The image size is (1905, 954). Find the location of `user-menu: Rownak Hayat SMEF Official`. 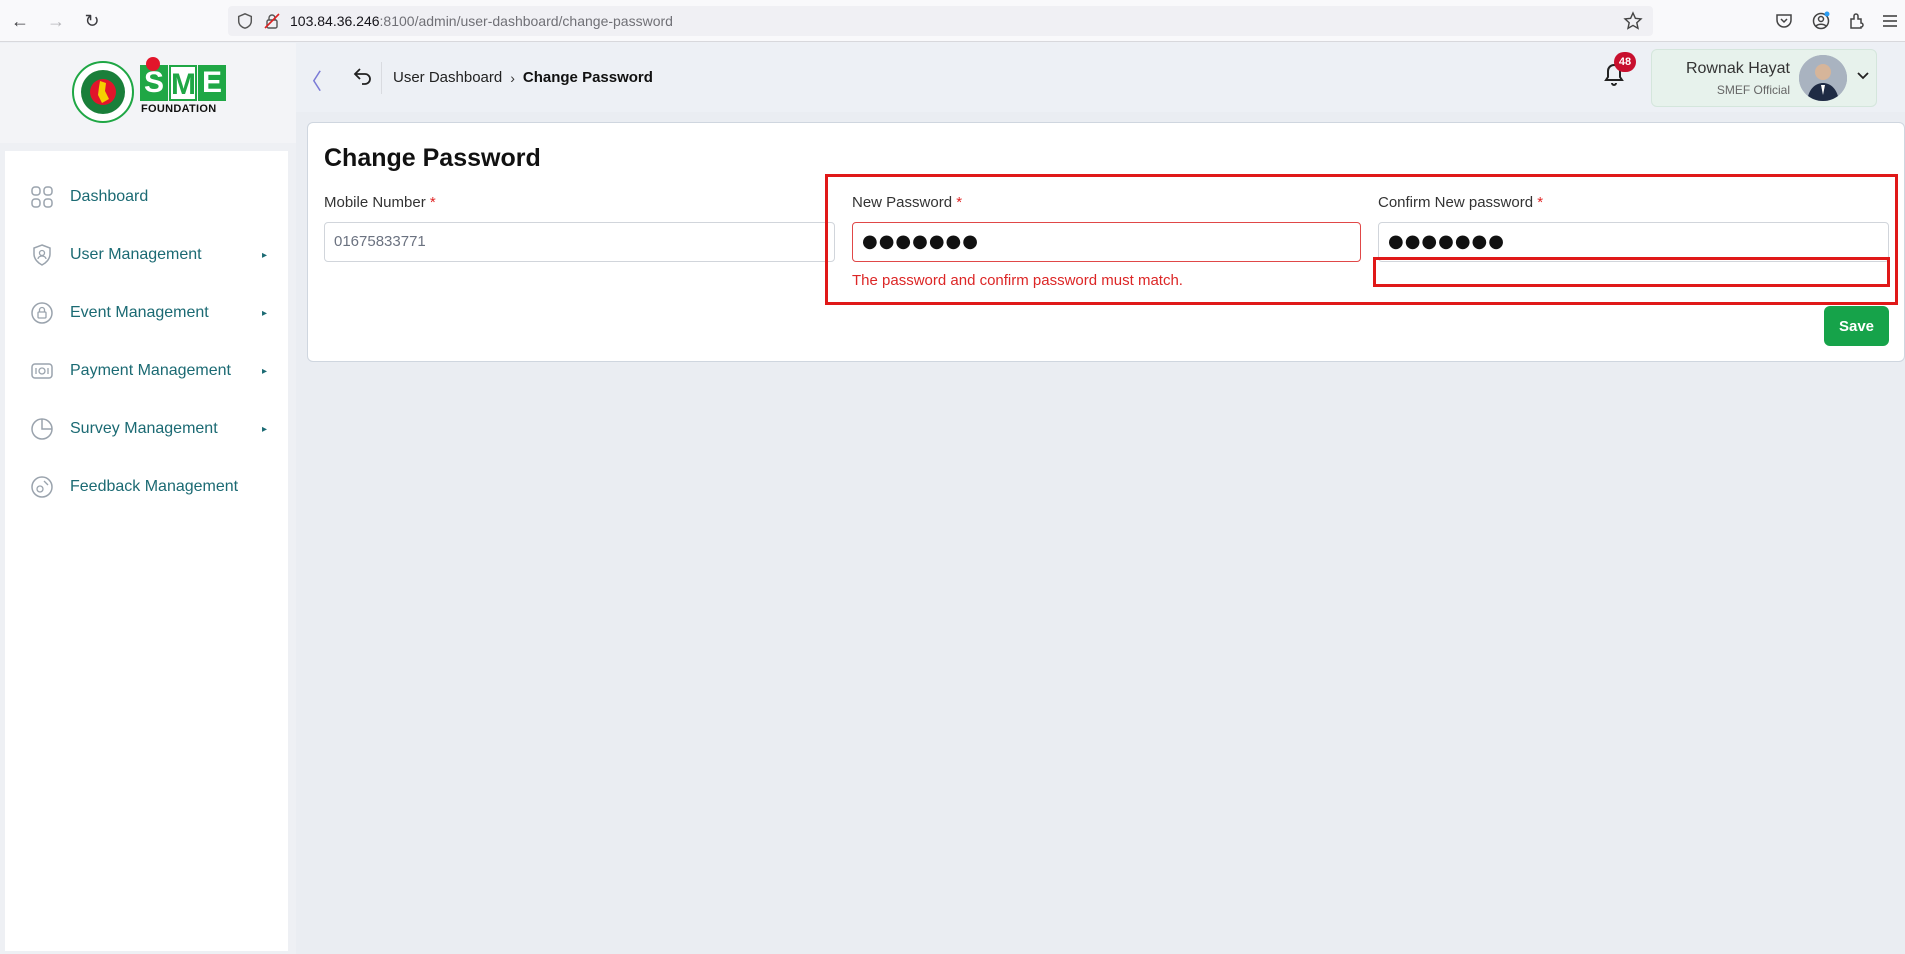

user-menu: Rownak Hayat SMEF Official is located at coordinates (1764, 78).